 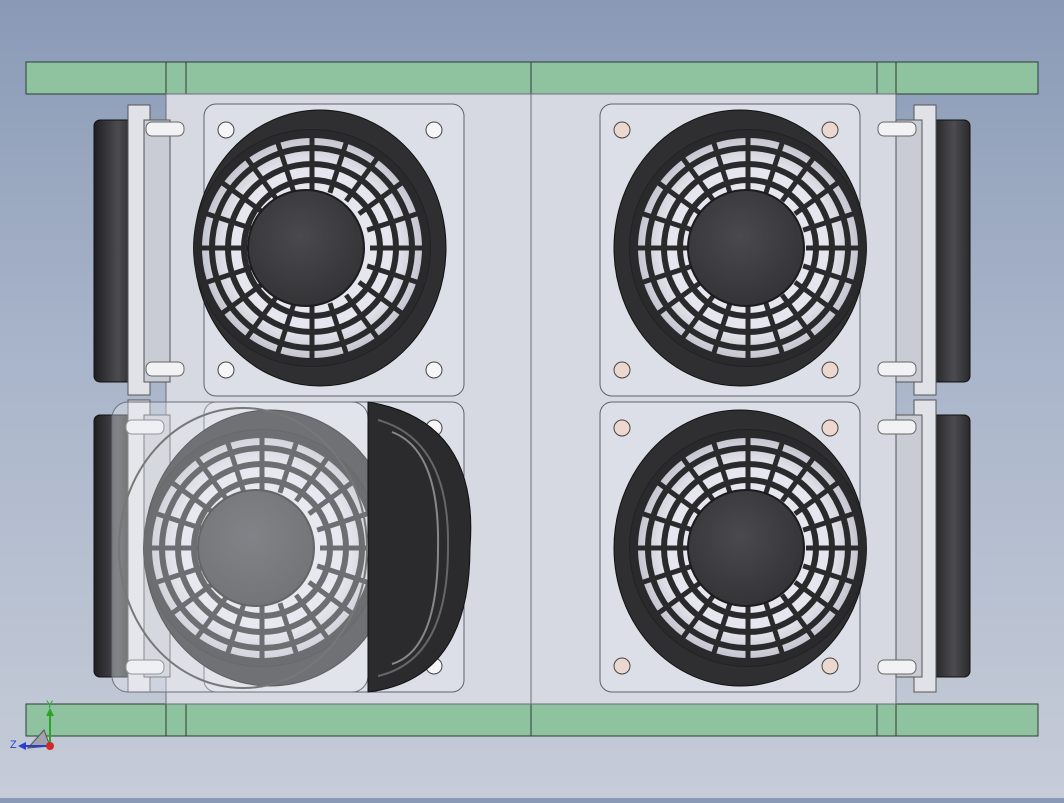 I want to click on triad-z-label: Z, so click(x=13, y=745).